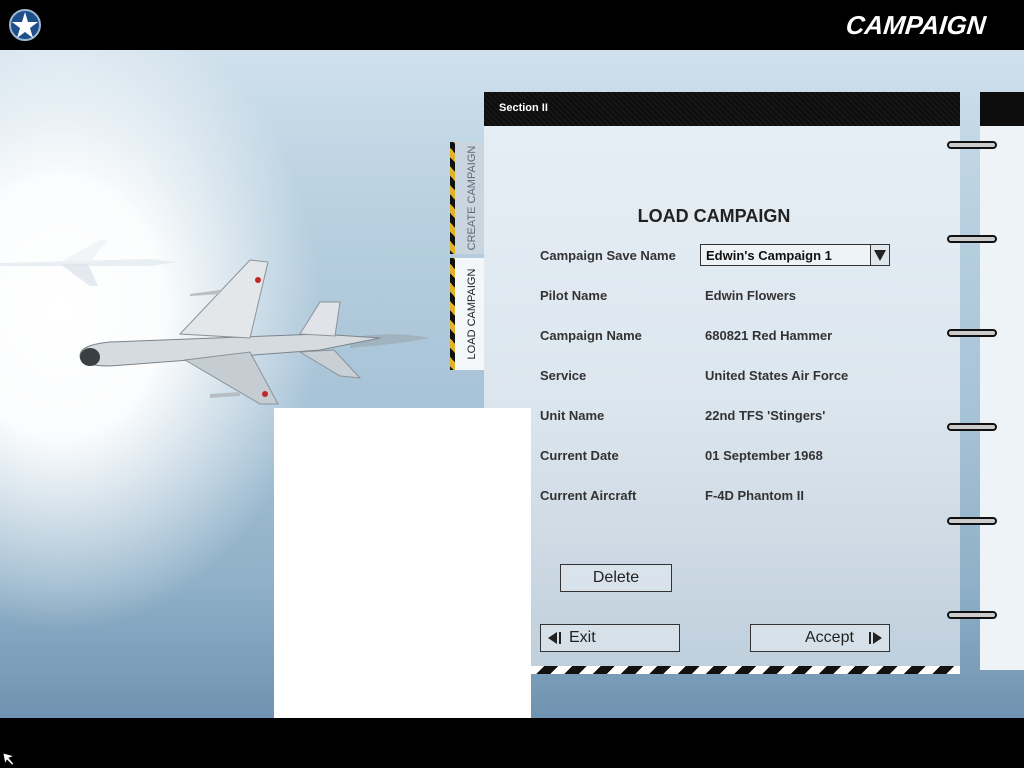 This screenshot has width=1024, height=768. Describe the element at coordinates (1002, 398) in the screenshot. I see `next-page-body` at that location.